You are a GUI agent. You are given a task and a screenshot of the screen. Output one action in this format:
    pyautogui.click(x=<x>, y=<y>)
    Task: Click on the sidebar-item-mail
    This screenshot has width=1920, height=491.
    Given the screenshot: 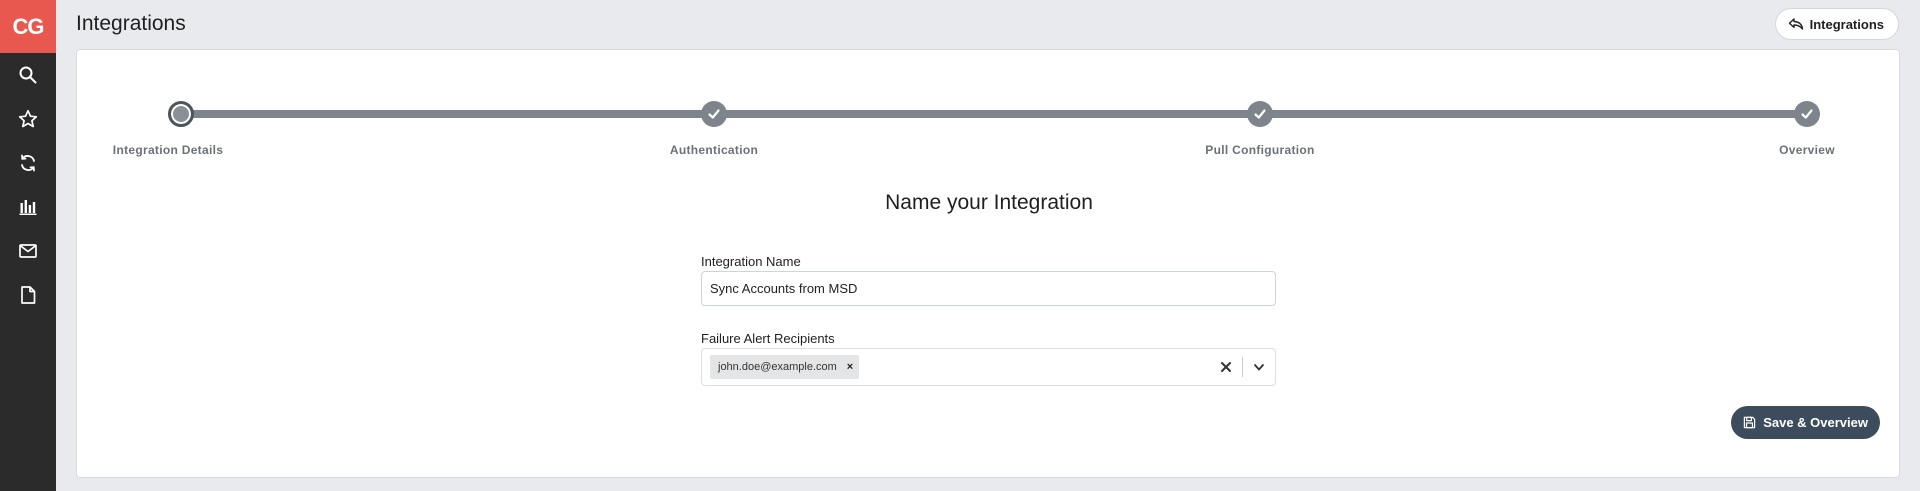 What is the action you would take?
    pyautogui.click(x=28, y=251)
    